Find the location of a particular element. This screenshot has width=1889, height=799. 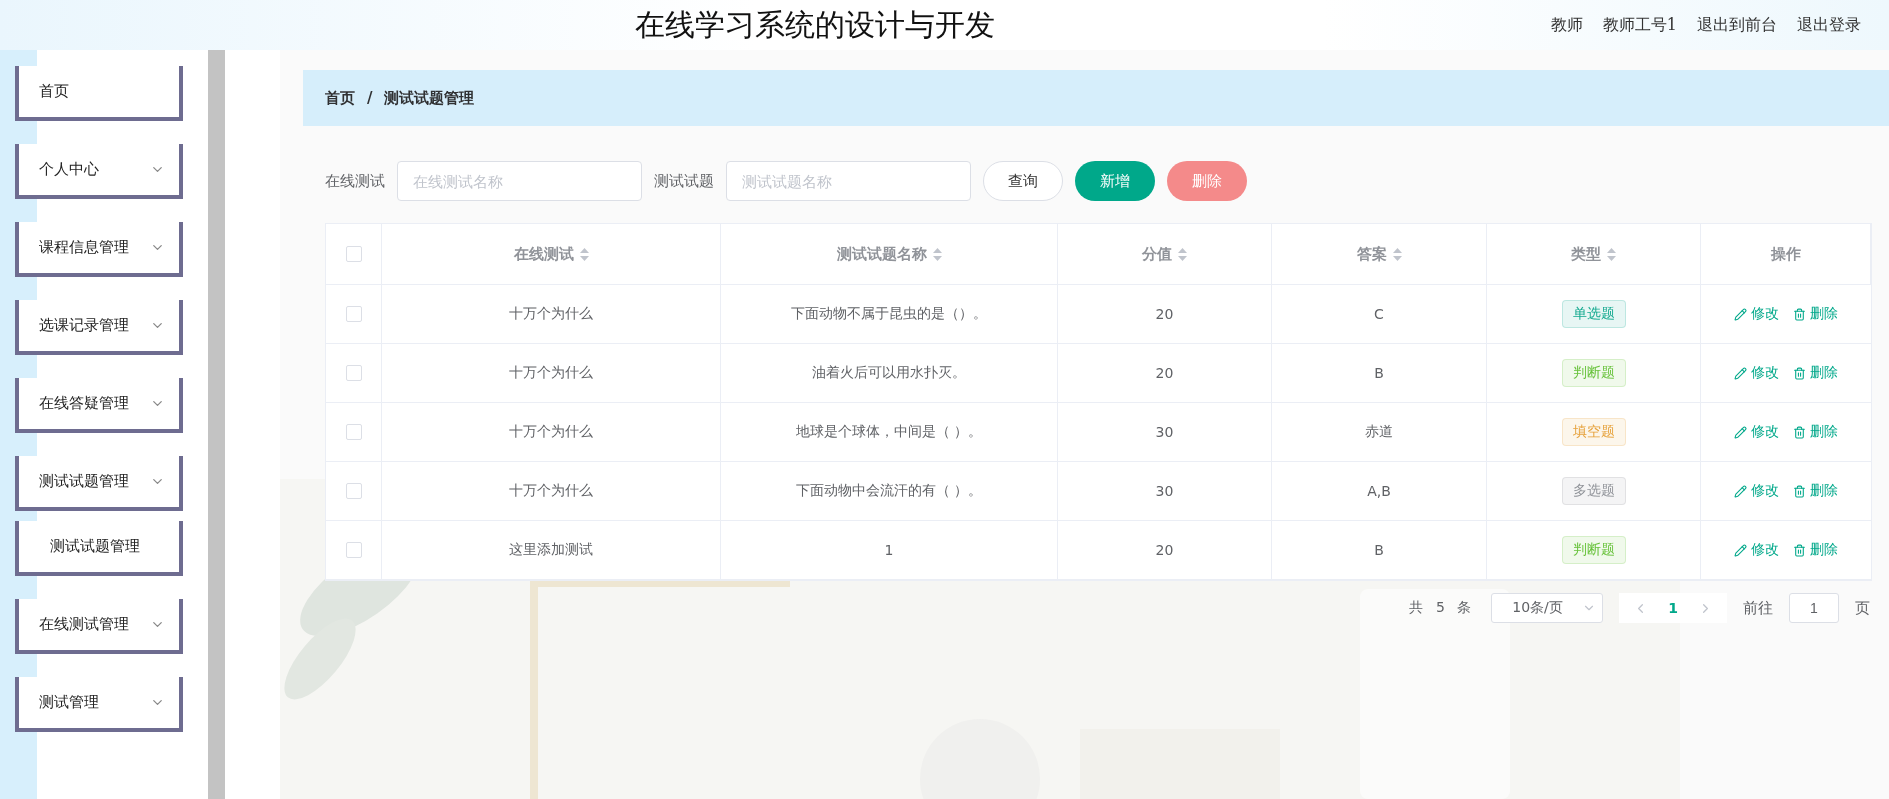

table-cell: 下面动物不属于昆虫的是（）。 is located at coordinates (889, 314).